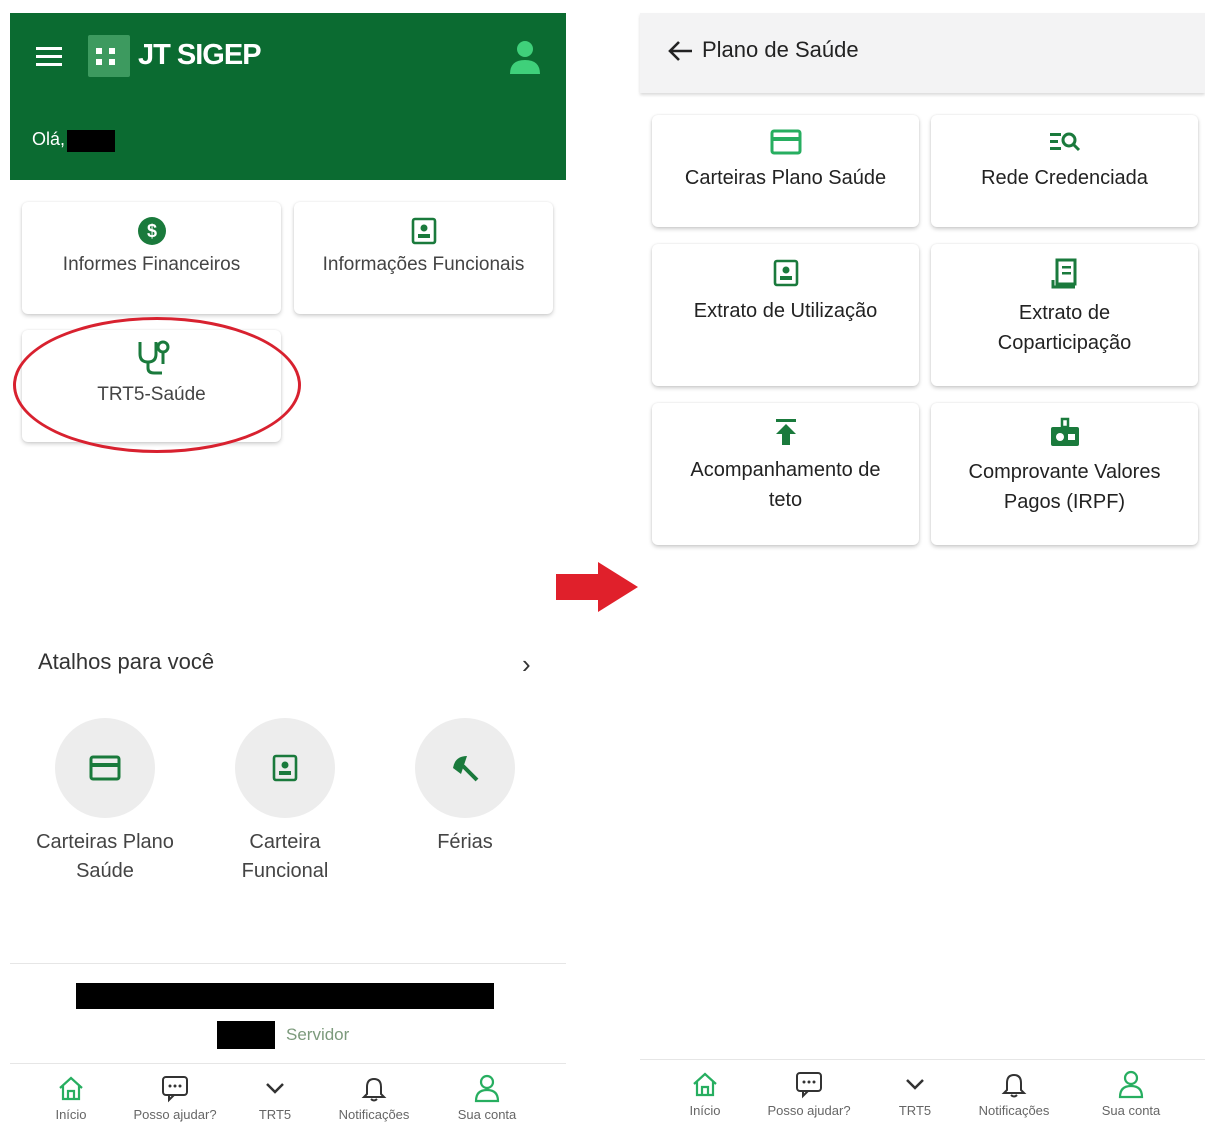 Image resolution: width=1205 pixels, height=1135 pixels. I want to click on card-label-line1: Comprovante Valores, so click(1064, 472).